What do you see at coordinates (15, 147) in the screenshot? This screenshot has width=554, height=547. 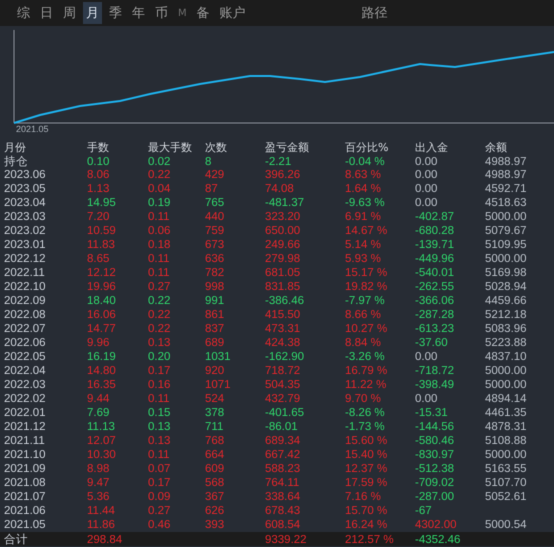 I see `column-header: 月份` at bounding box center [15, 147].